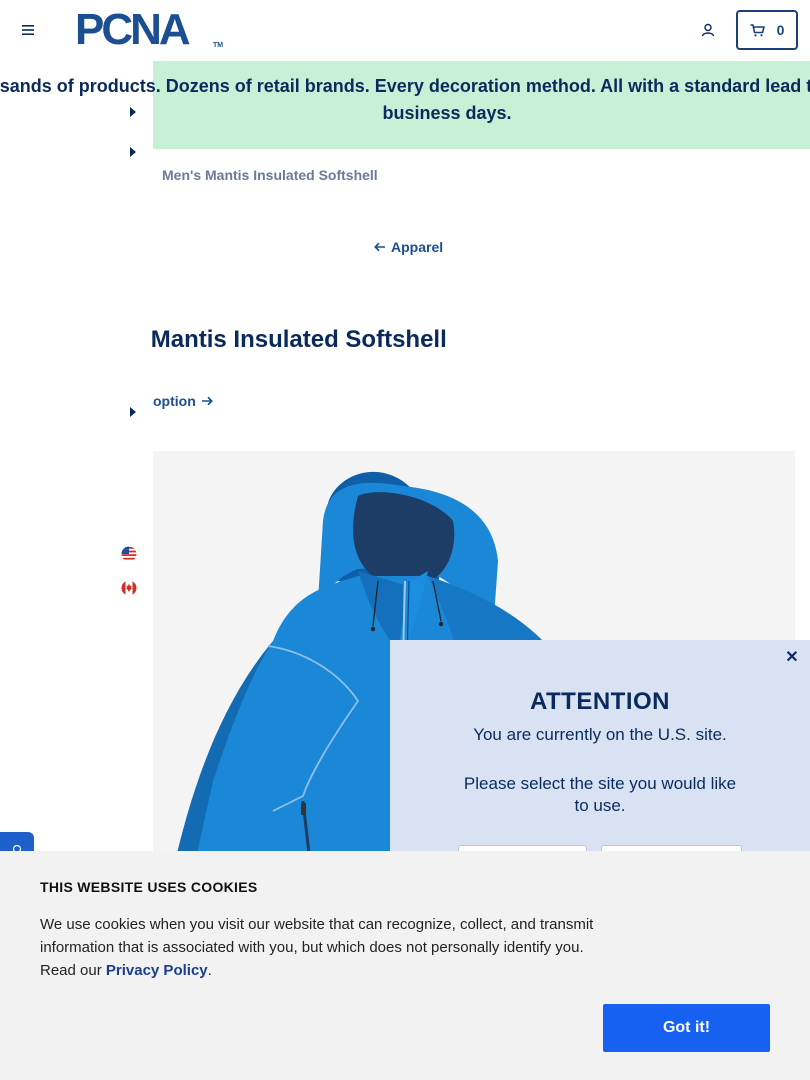 This screenshot has width=810, height=1080. Describe the element at coordinates (600, 701) in the screenshot. I see `modal-title: ATTENTION` at that location.